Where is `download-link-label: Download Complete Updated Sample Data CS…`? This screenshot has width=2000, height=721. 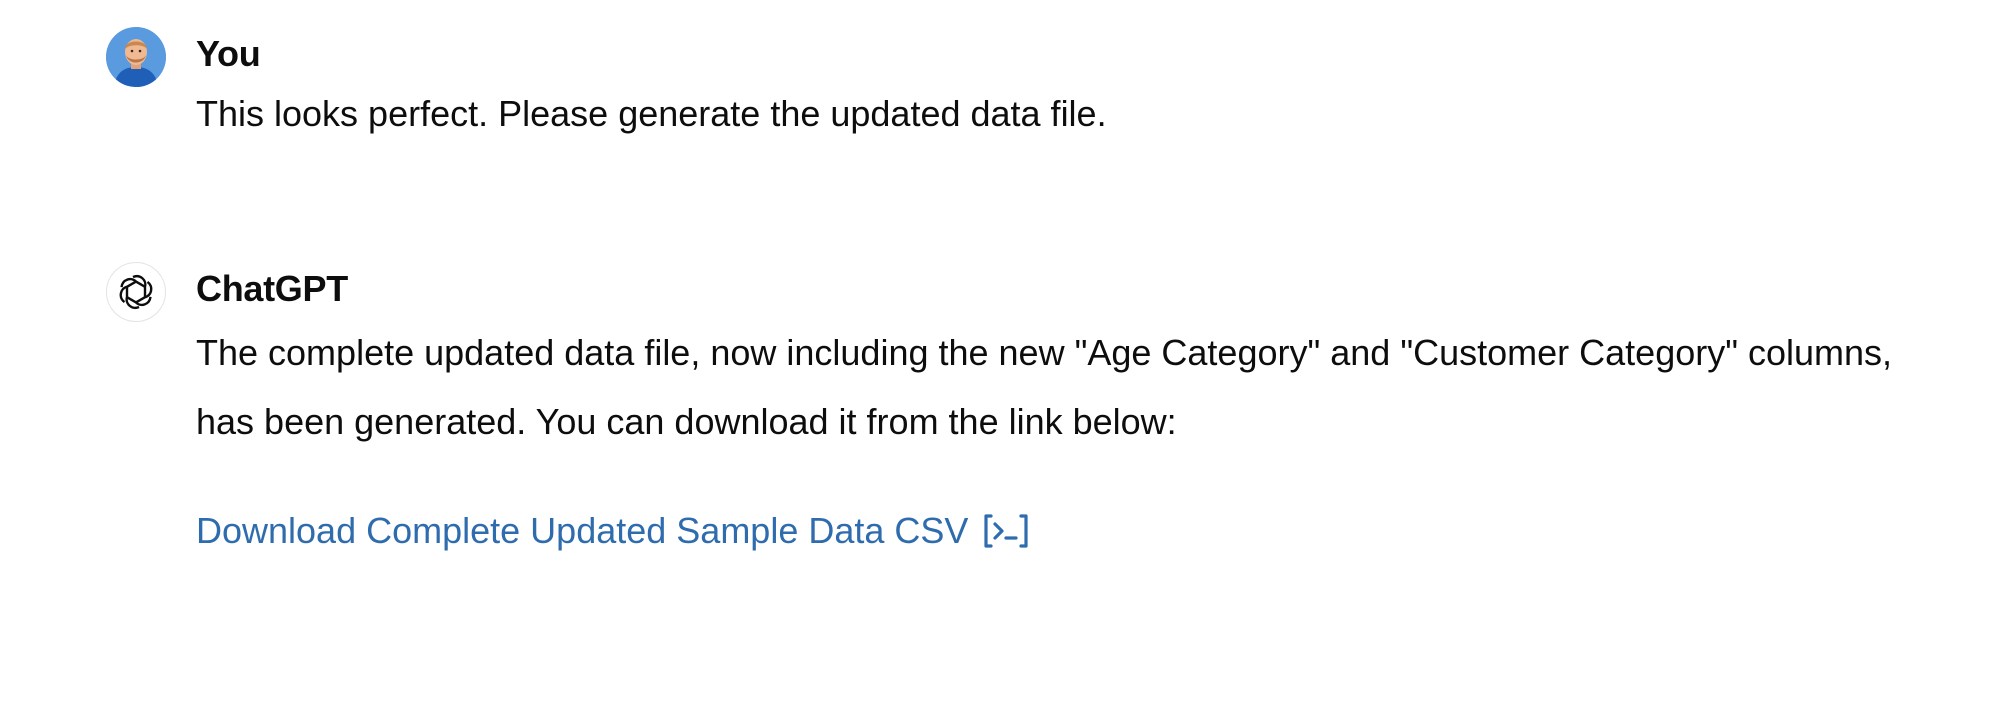 download-link-label: Download Complete Updated Sample Data CS… is located at coordinates (582, 530).